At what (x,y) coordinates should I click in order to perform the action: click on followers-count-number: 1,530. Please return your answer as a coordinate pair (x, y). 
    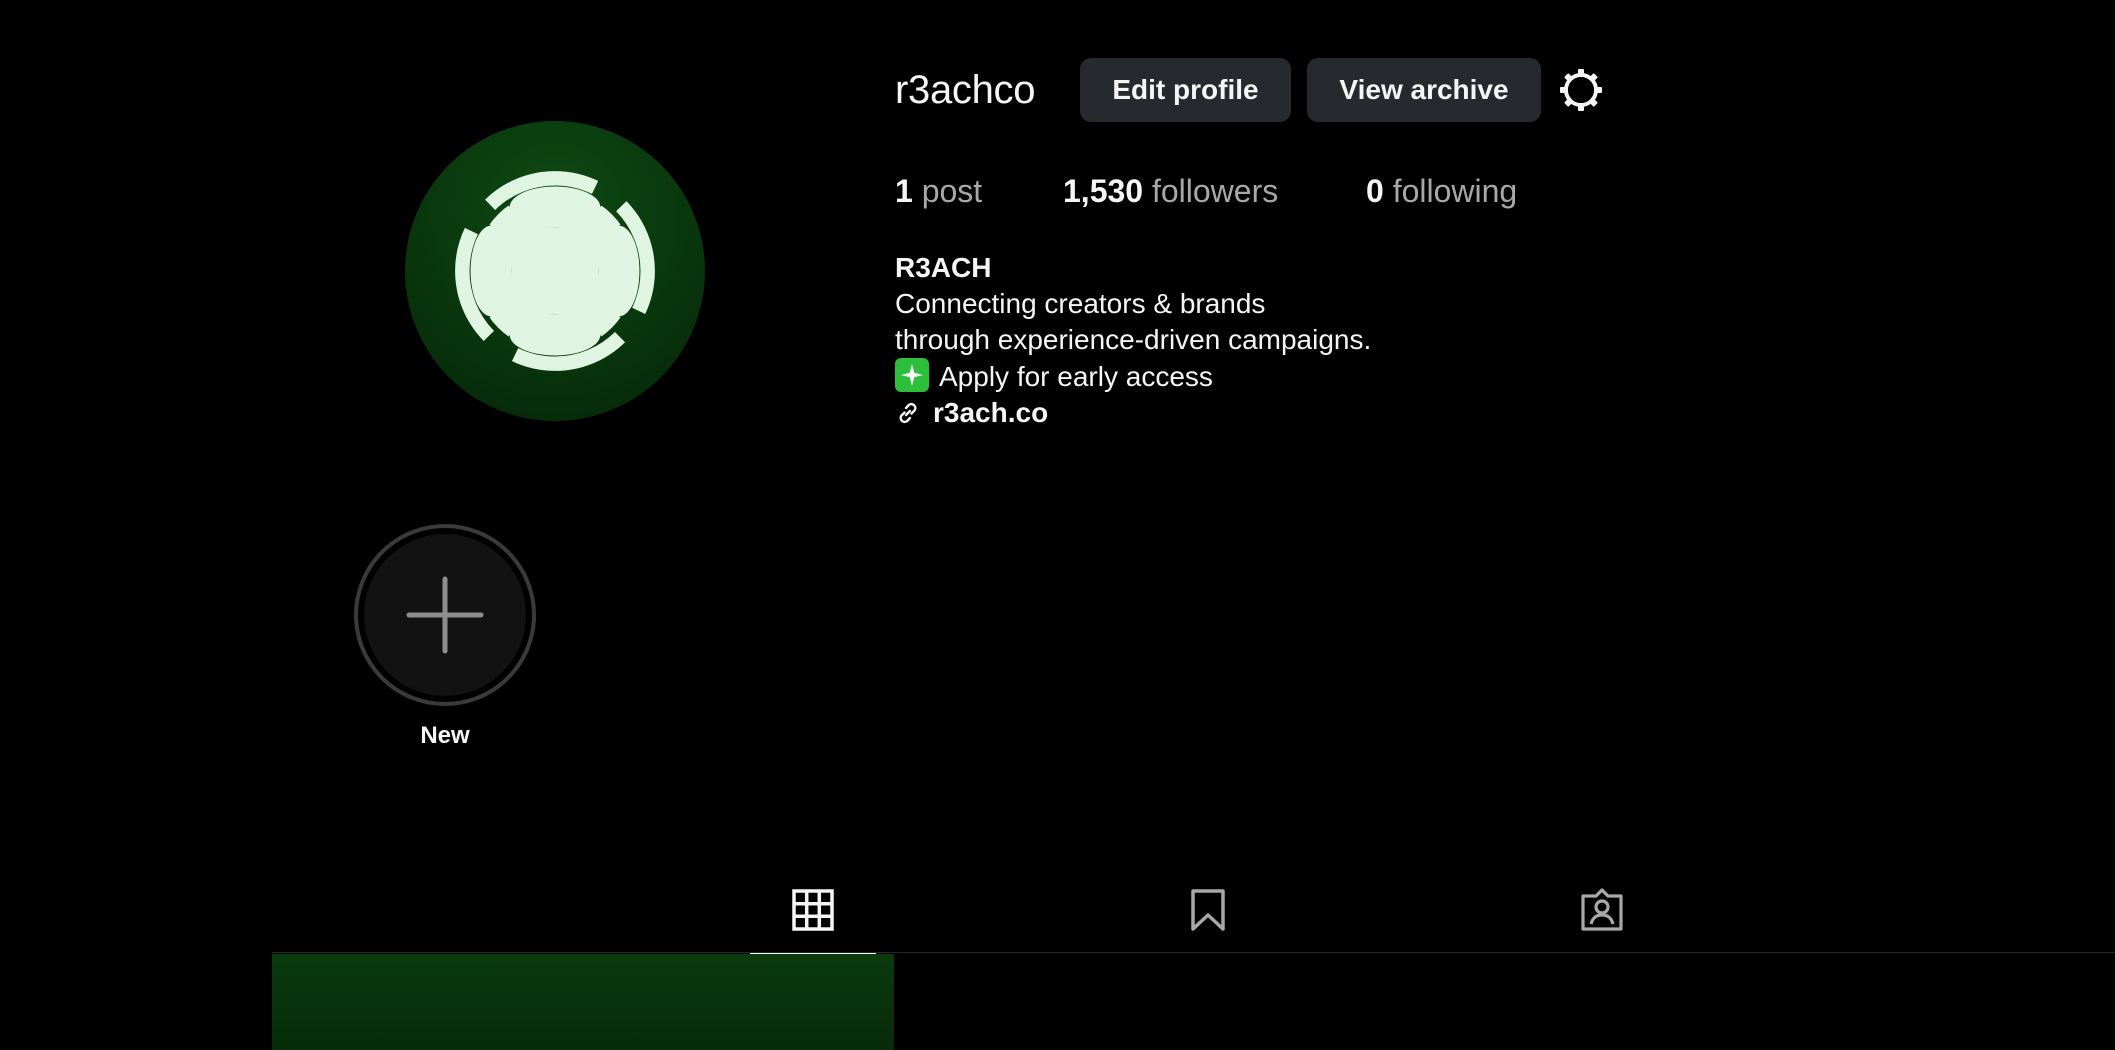
    Looking at the image, I should click on (1103, 191).